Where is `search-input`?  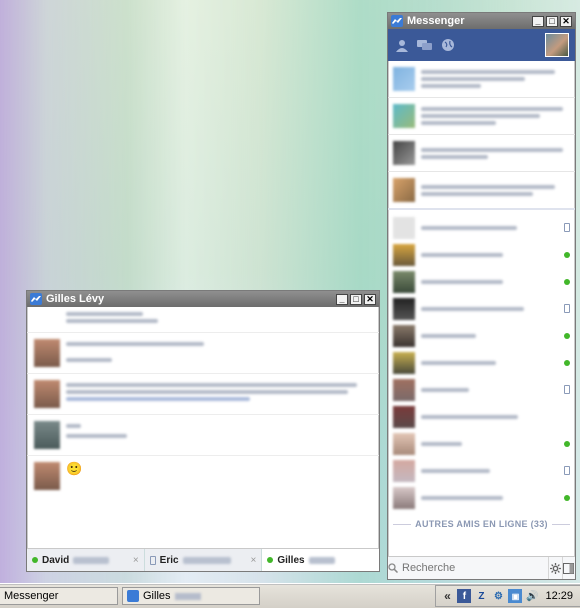
search-input is located at coordinates (473, 568).